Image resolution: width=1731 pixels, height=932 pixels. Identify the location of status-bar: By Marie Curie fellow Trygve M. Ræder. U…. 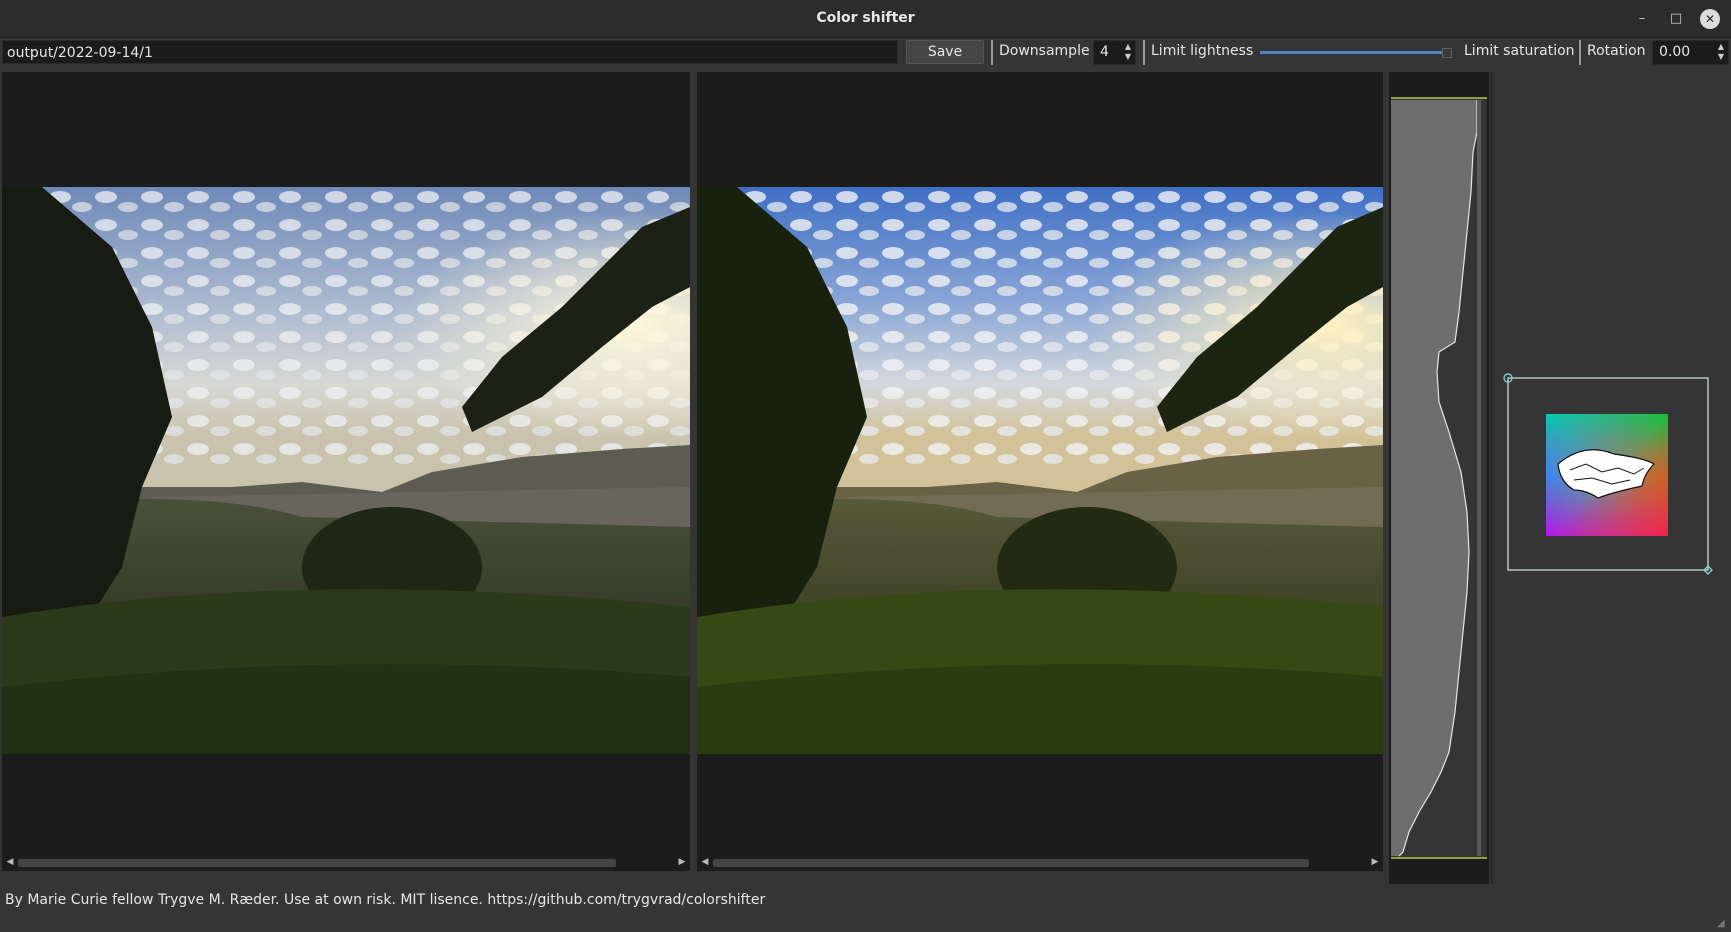
(865, 909).